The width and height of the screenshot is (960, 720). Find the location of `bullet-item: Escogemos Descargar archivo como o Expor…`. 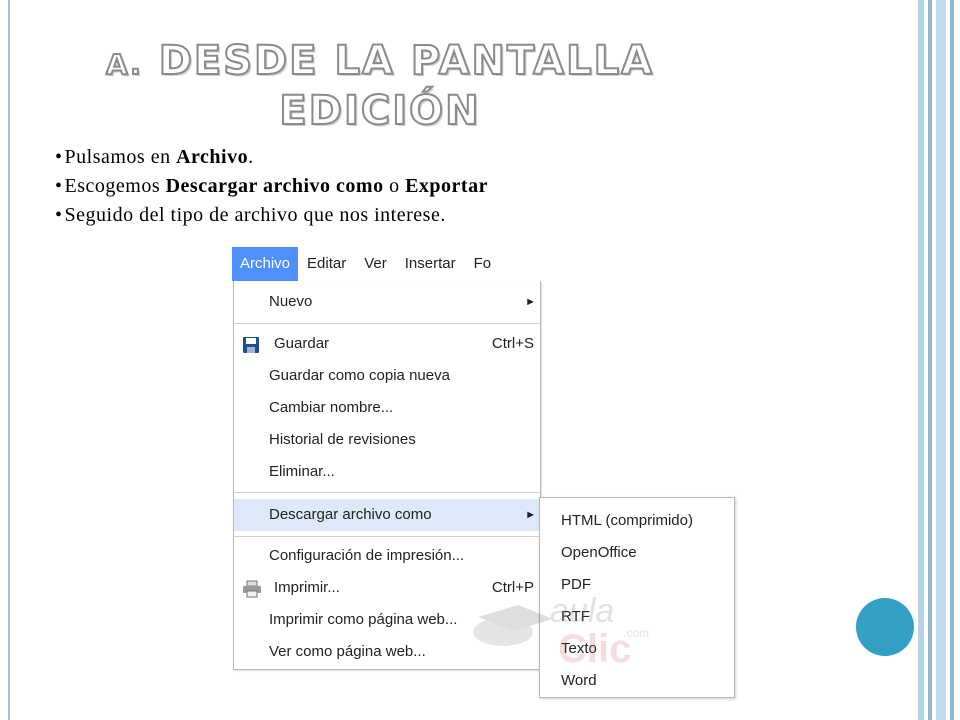

bullet-item: Escogemos Descargar archivo como o Expor… is located at coordinates (271, 186).